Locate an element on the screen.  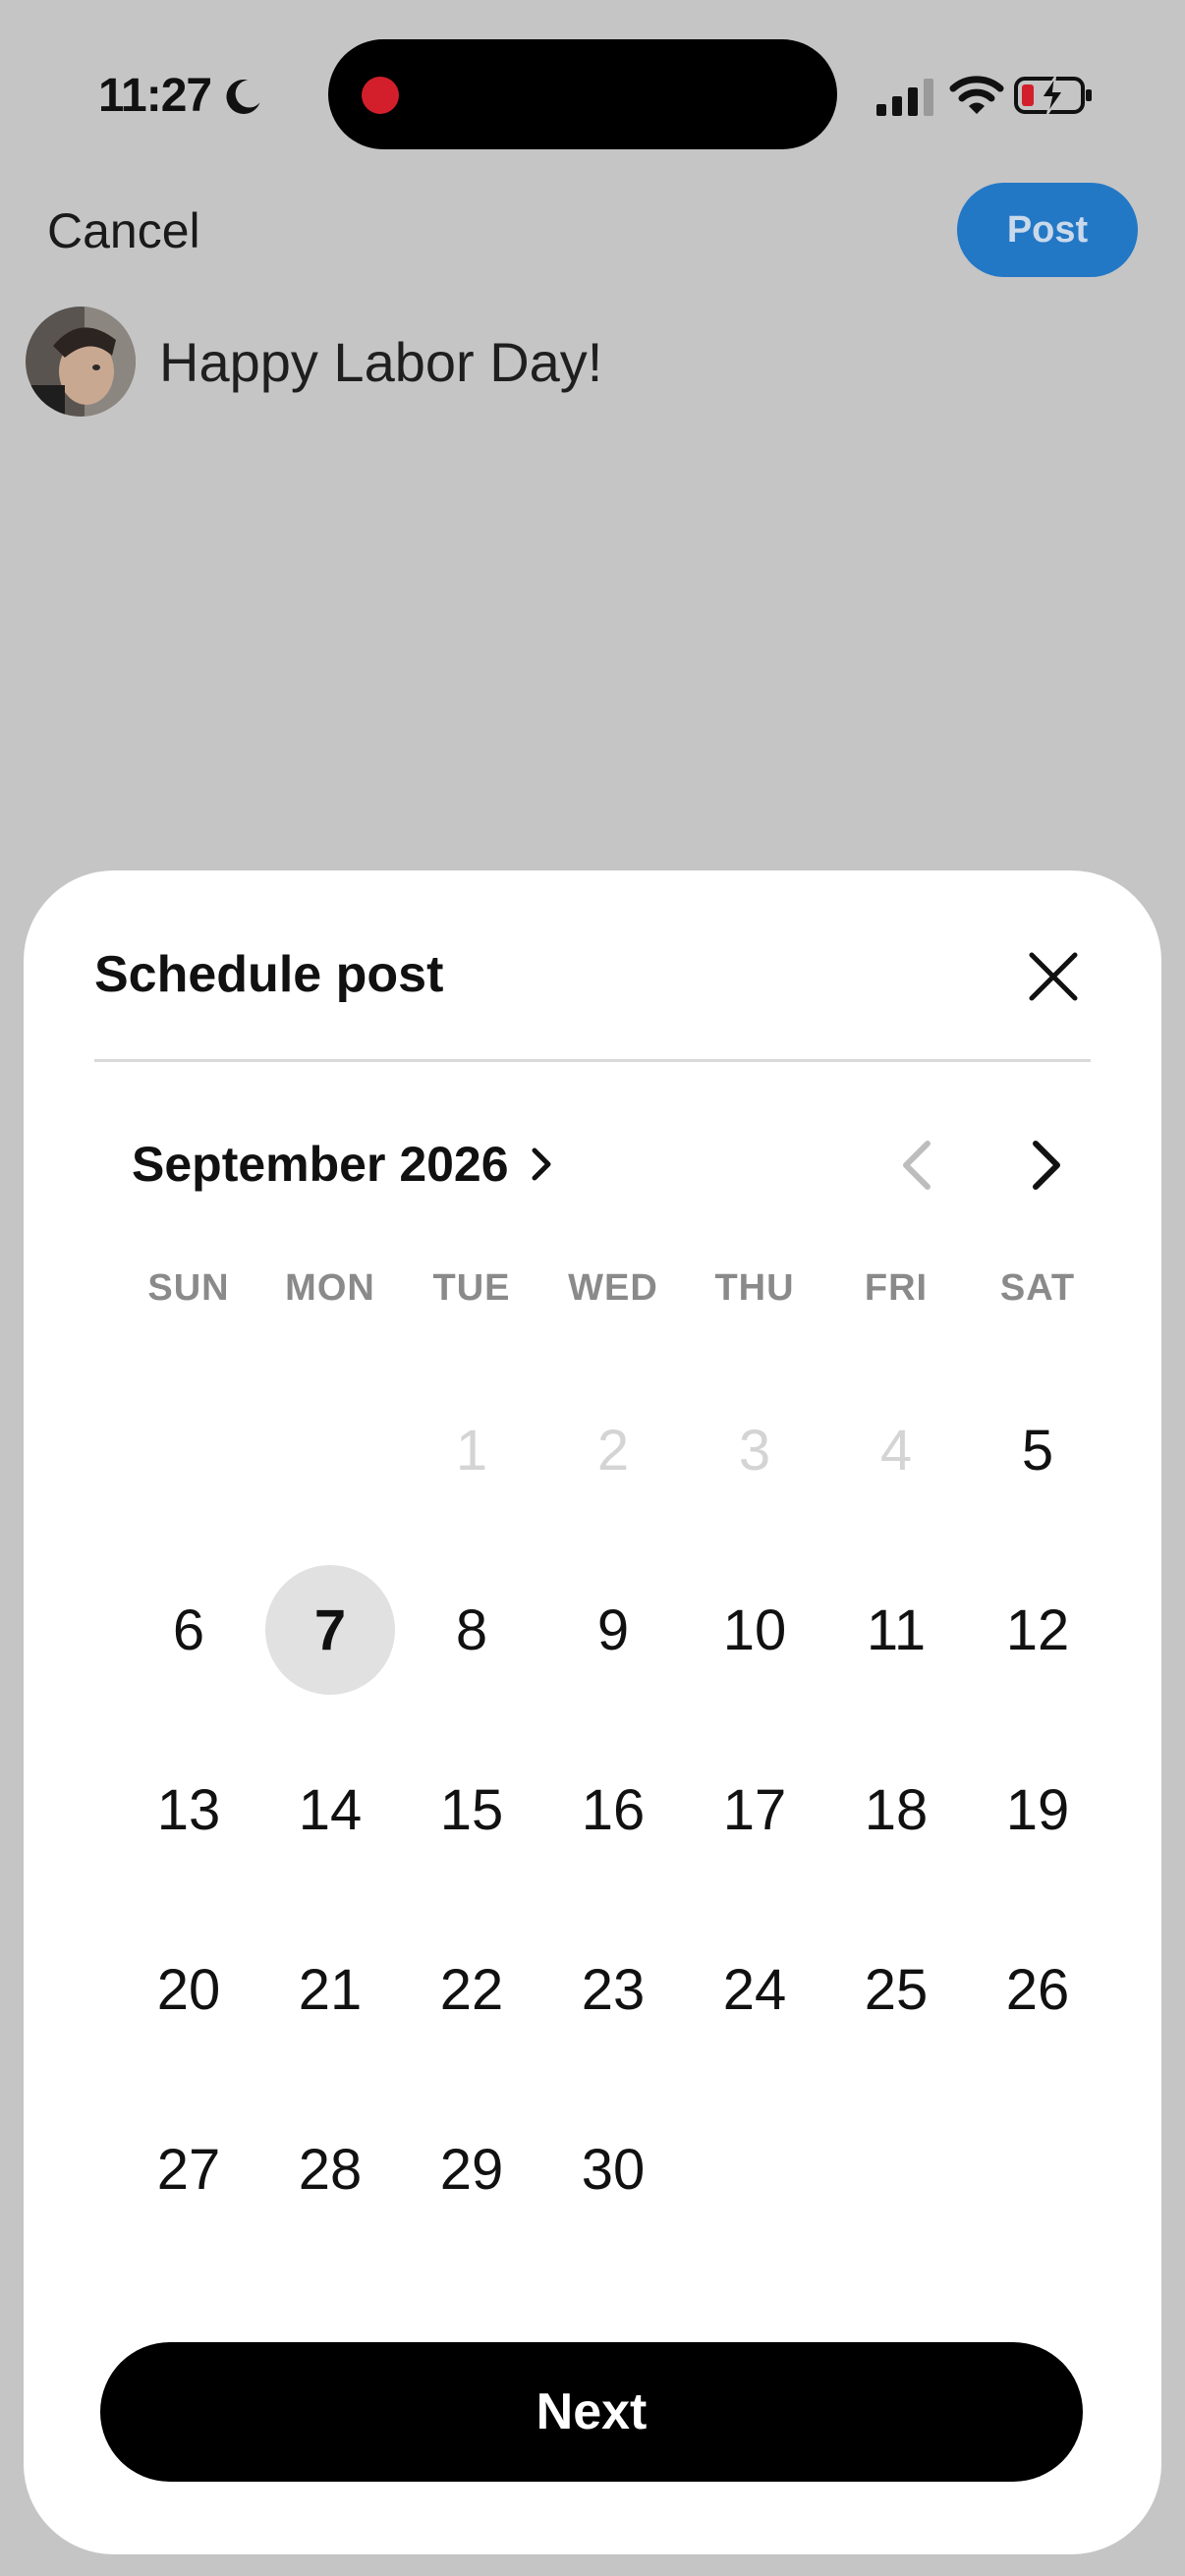
calendar-cell: 18 is located at coordinates (896, 1835).